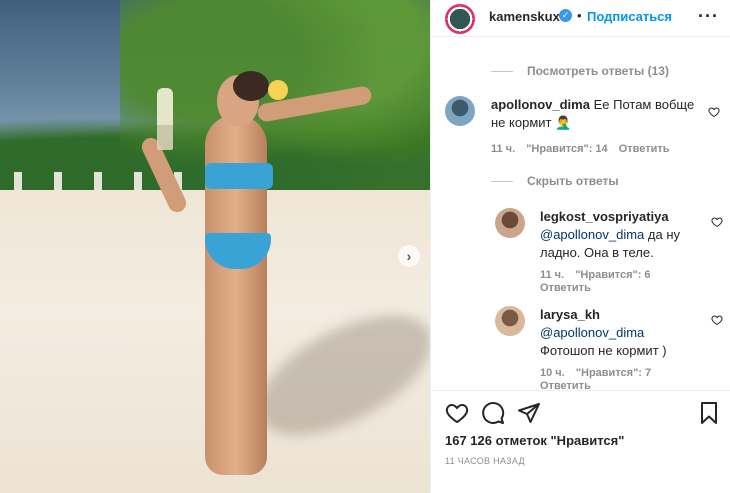 The width and height of the screenshot is (730, 493). What do you see at coordinates (552, 373) in the screenshot?
I see `reply-time: 10 ч.` at bounding box center [552, 373].